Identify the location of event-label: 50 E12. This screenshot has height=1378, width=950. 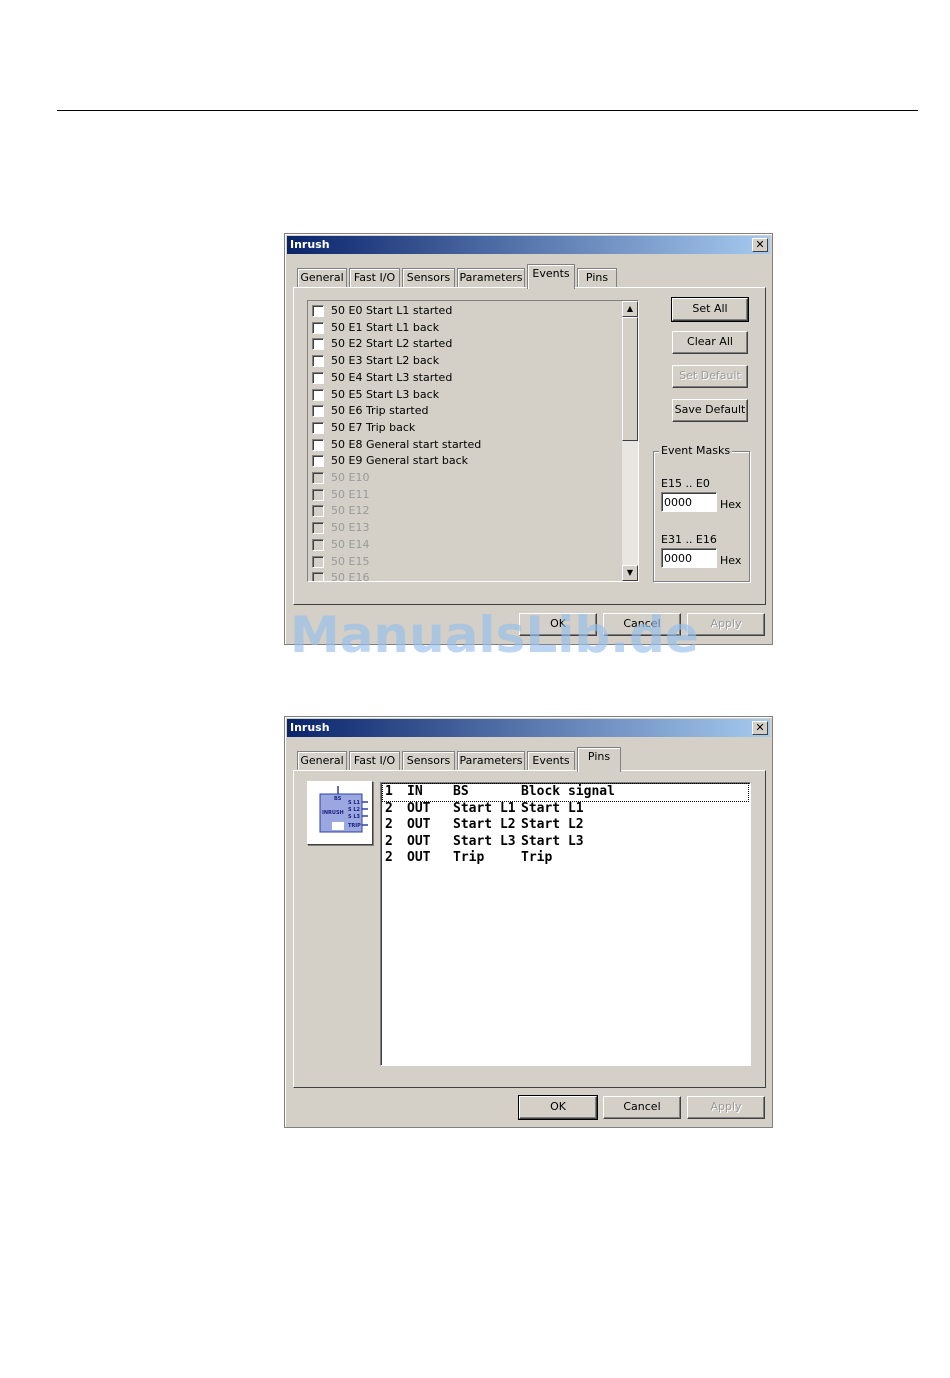
(350, 511).